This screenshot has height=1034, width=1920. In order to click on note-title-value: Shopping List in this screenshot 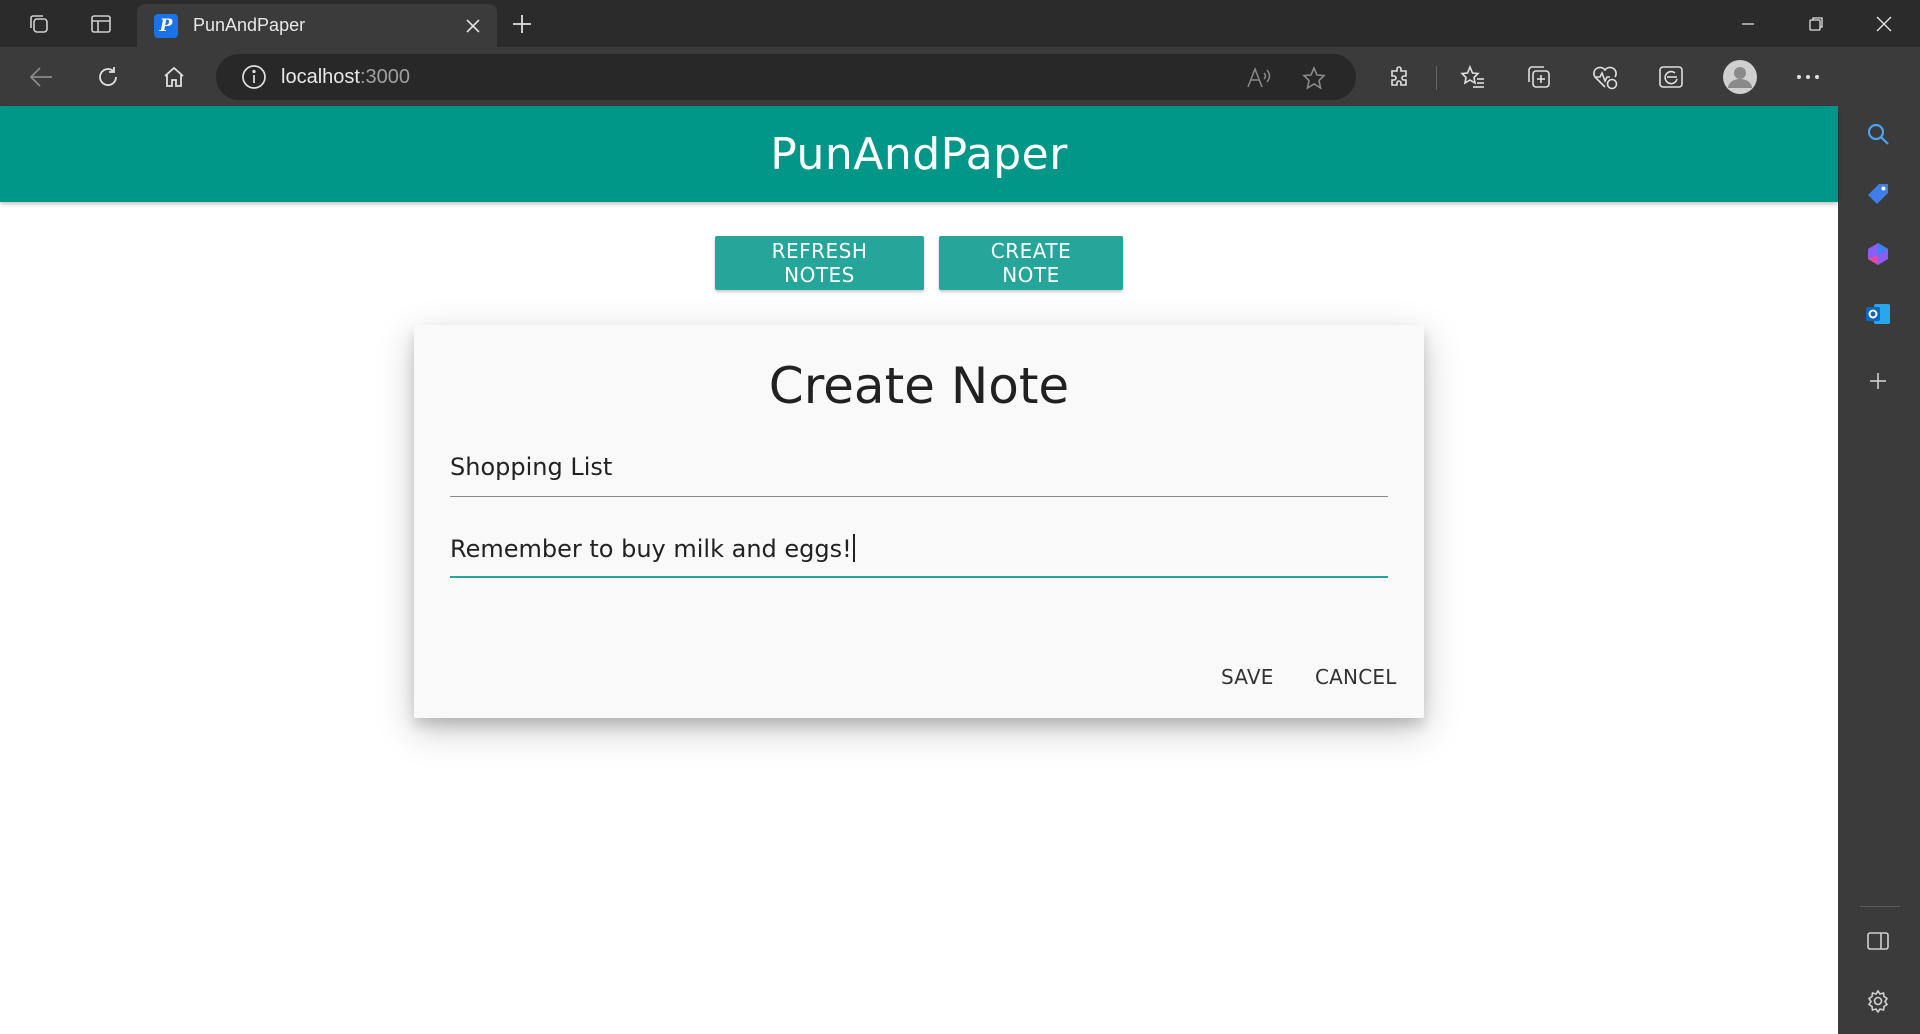, I will do `click(531, 467)`.